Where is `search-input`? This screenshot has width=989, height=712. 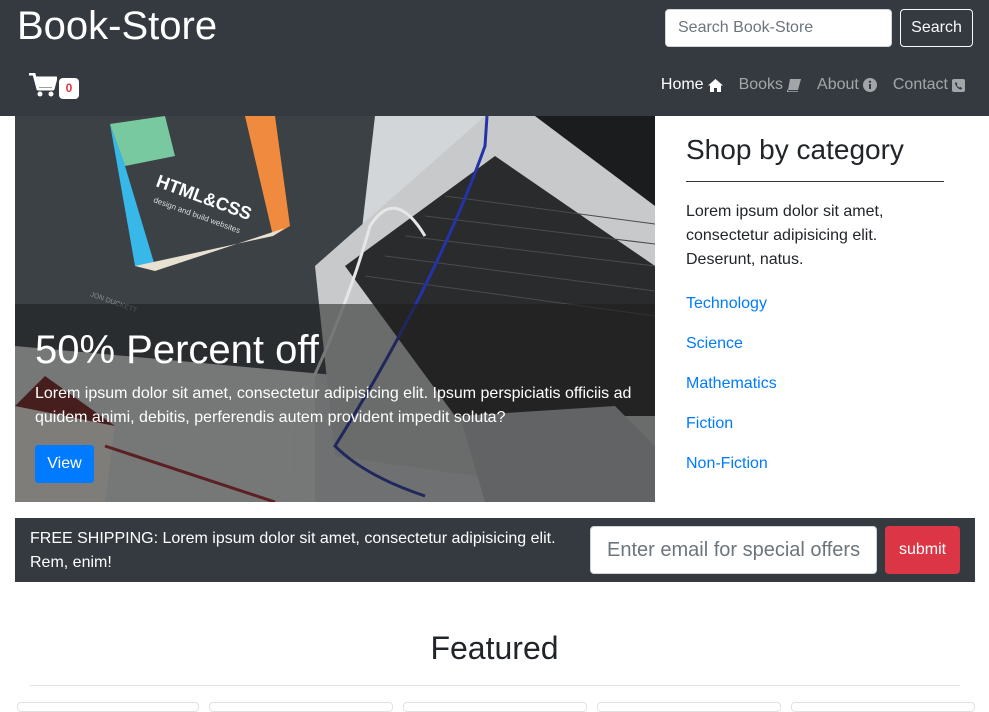
search-input is located at coordinates (778, 28).